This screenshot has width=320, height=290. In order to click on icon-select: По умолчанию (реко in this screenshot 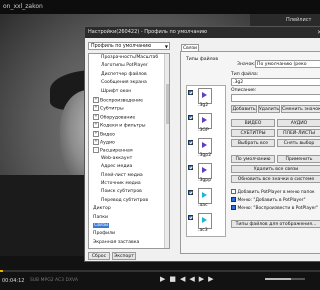, I will do `click(287, 64)`.